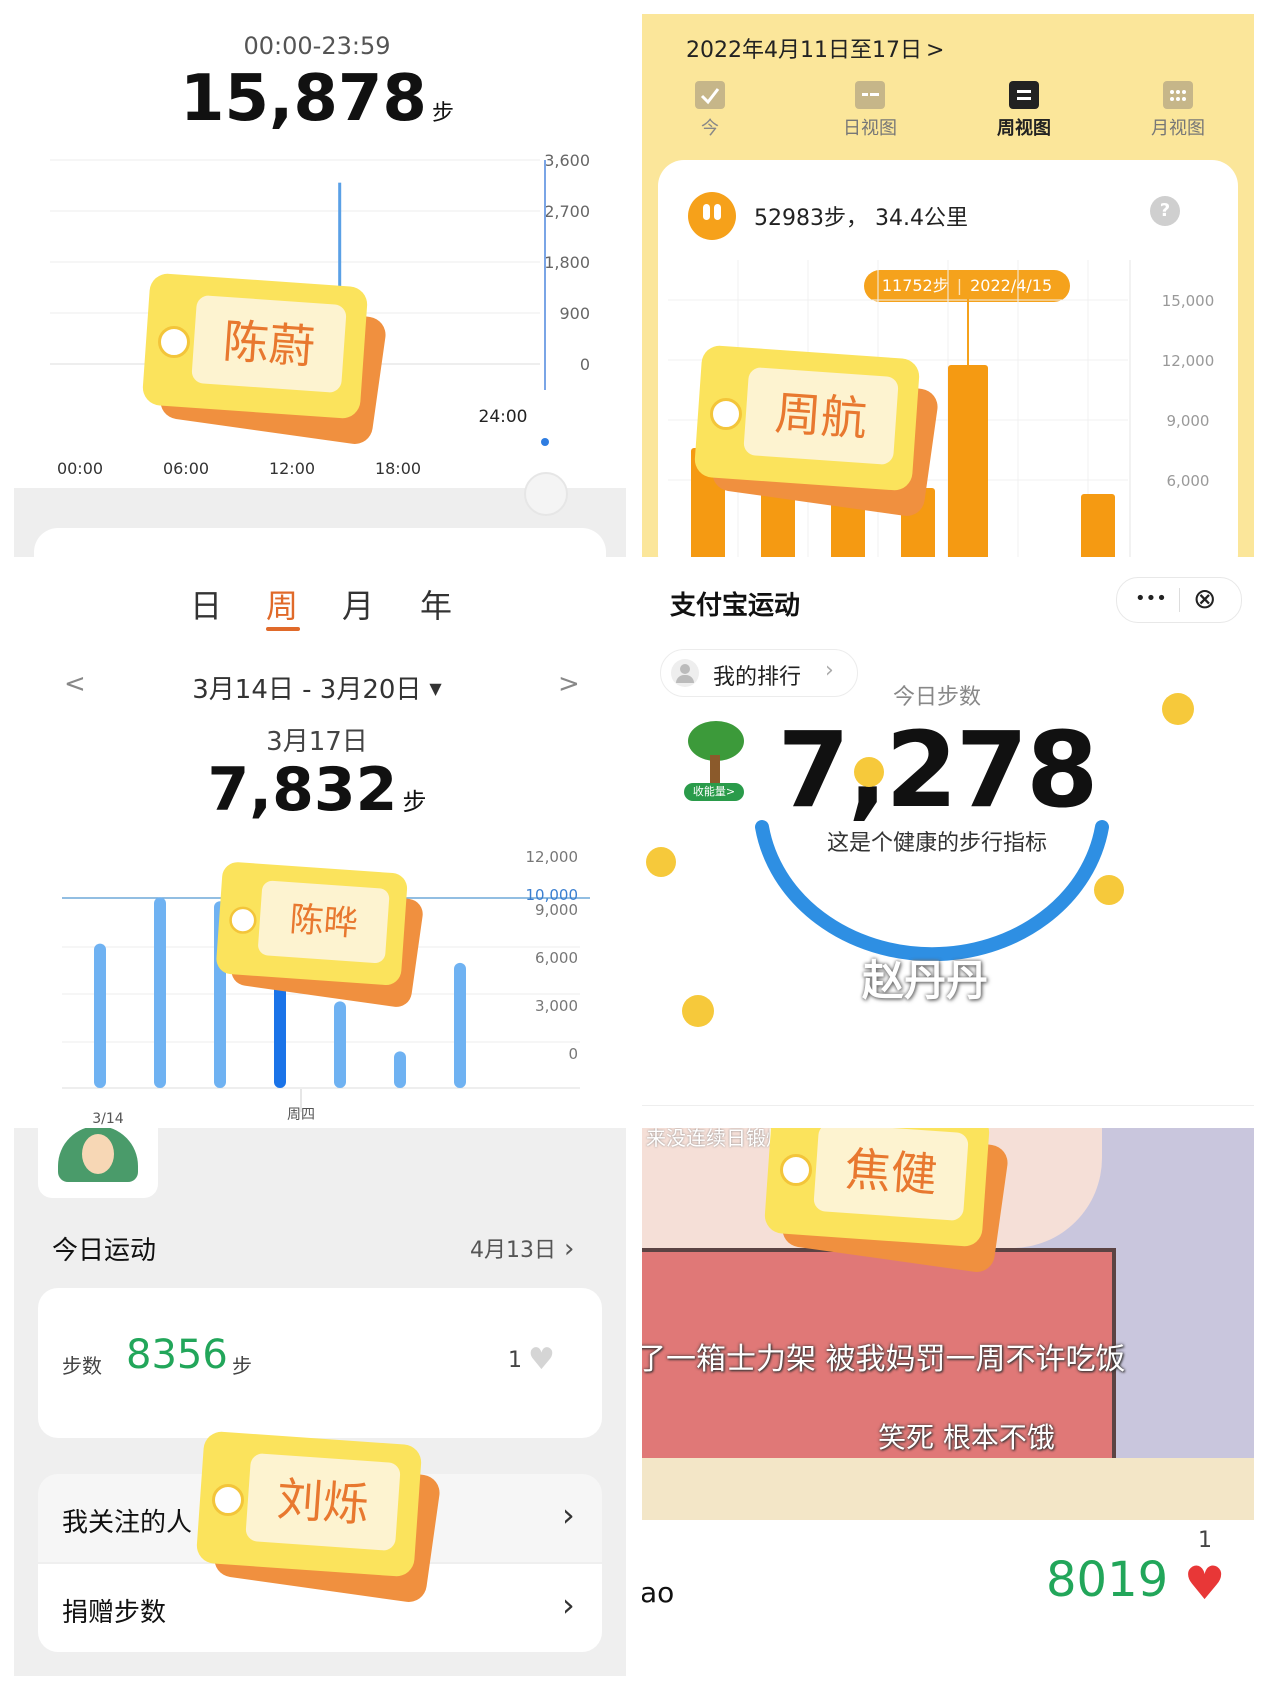  I want to click on steps-value: 7,832, so click(302, 790).